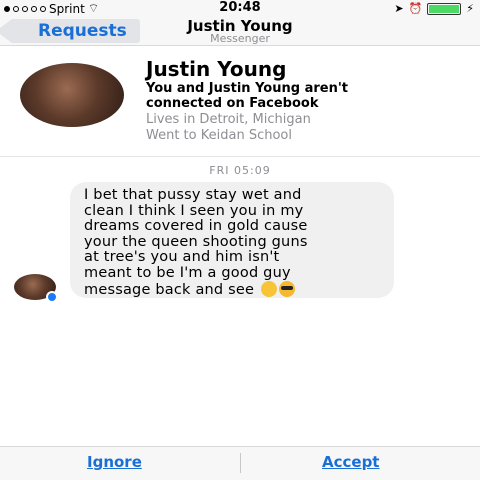 Image resolution: width=480 pixels, height=480 pixels. I want to click on message-line: your the queen shooting guns, so click(196, 241).